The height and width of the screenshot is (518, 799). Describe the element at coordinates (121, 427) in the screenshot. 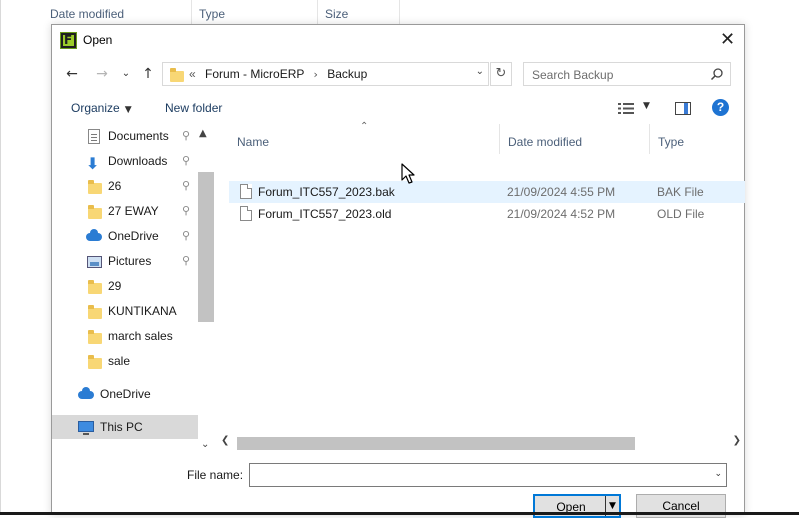

I see `sidebar-item-label: This PC` at that location.